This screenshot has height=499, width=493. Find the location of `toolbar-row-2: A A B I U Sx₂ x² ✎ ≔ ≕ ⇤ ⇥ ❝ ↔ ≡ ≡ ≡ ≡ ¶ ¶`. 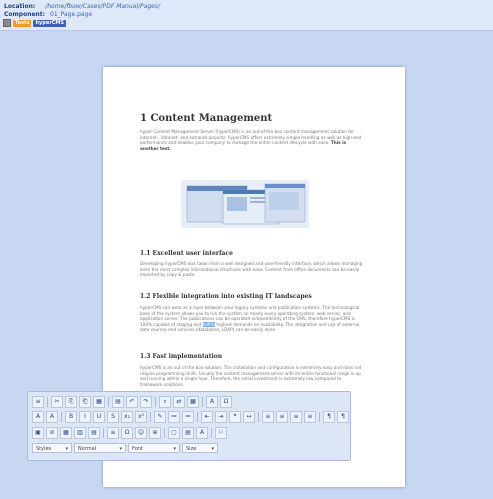

toolbar-row-2: A A B I U Sx₂ x² ✎ ≔ ≕ ⇤ ⇥ ❝ ↔ ≡ ≡ ≡ ≡ ¶ ¶ is located at coordinates (190, 417).